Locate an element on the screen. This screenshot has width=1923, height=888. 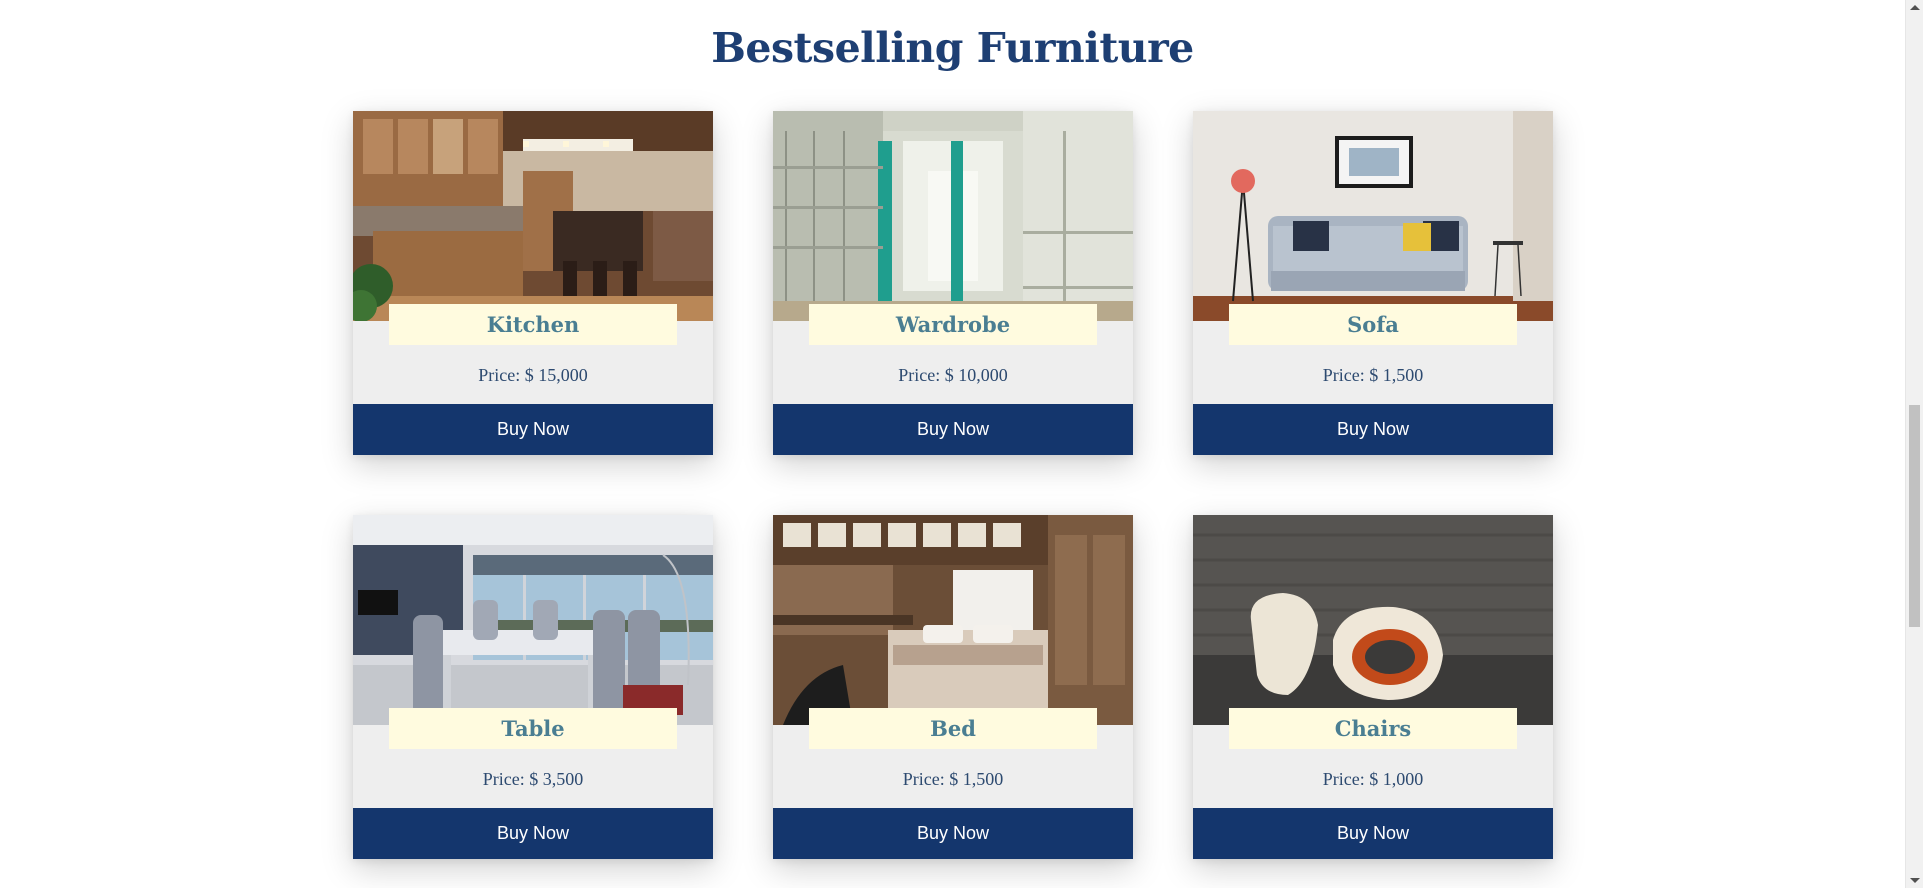
product-card-table: Table Price: $ 3,500 Buy Now is located at coordinates (533, 687).